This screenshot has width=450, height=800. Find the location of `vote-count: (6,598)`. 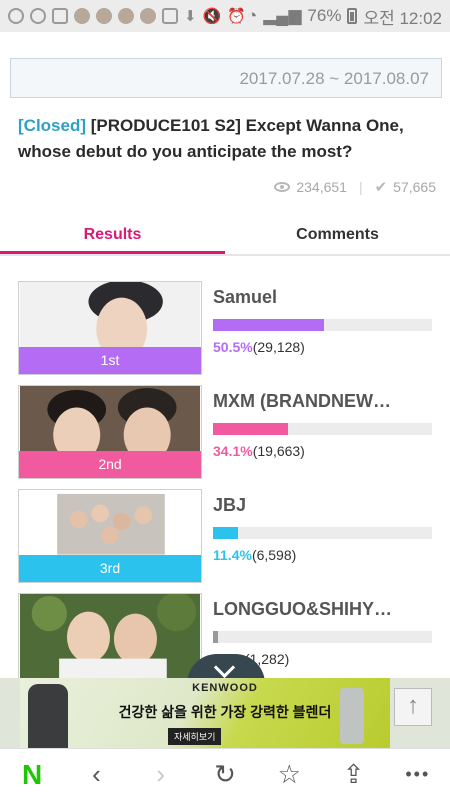

vote-count: (6,598) is located at coordinates (274, 555).